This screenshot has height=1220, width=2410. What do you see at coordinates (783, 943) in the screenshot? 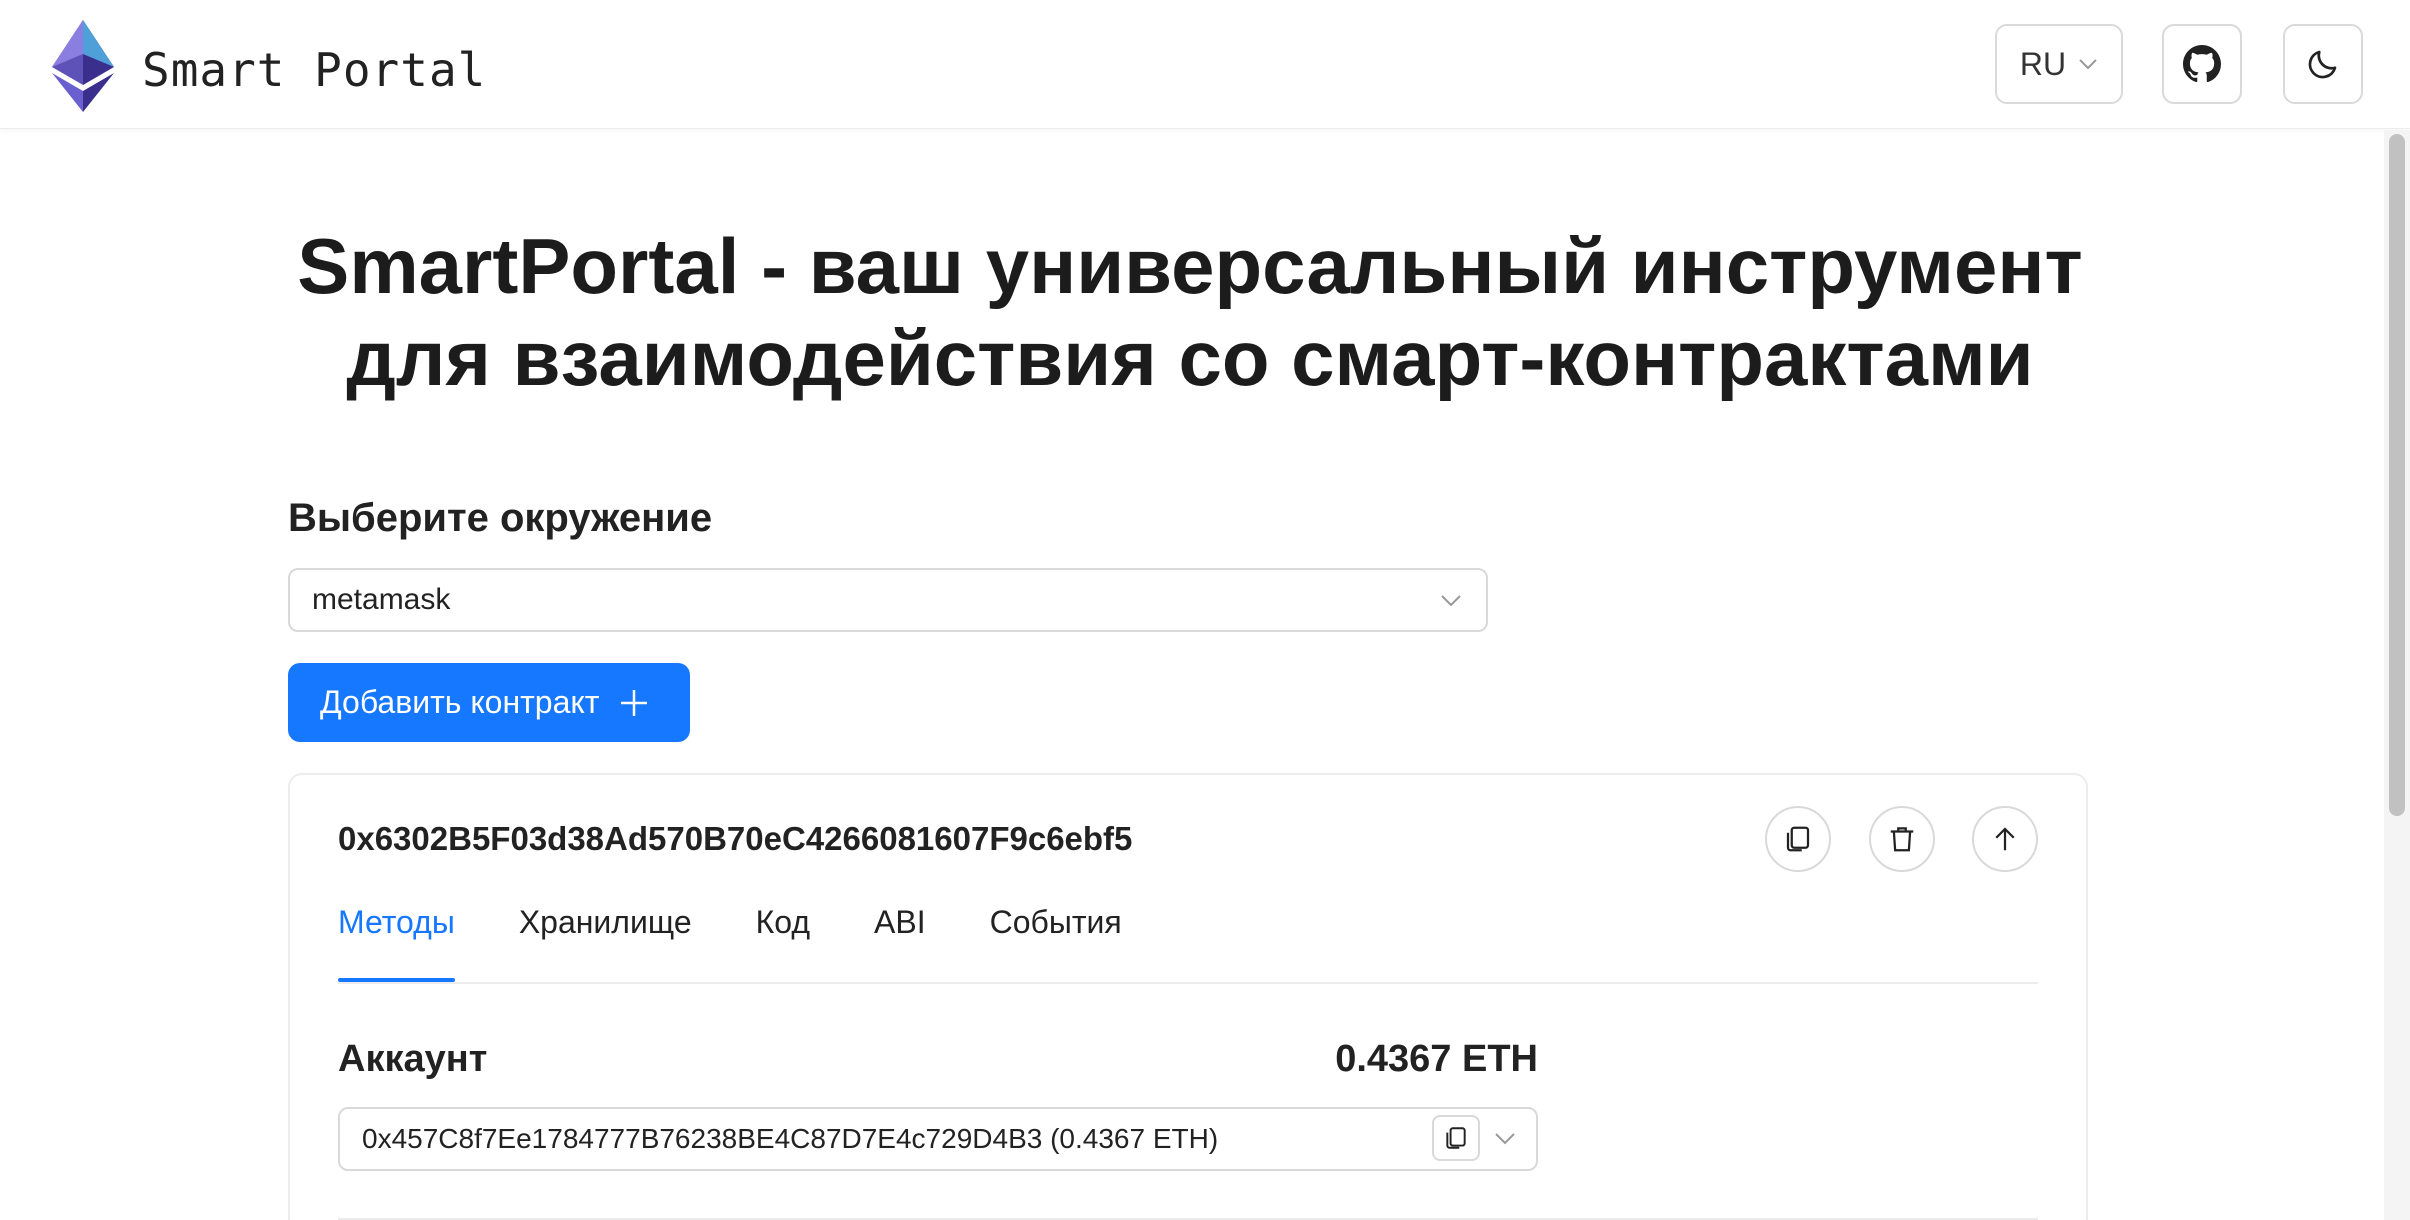
I see `tab-code: Код` at bounding box center [783, 943].